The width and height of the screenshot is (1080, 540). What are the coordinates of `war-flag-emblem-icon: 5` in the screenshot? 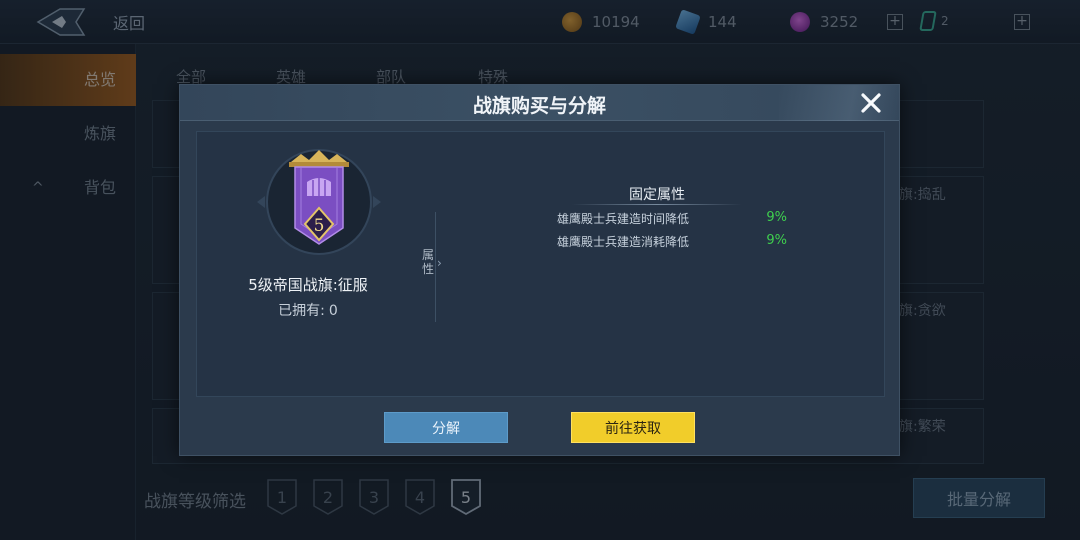 It's located at (319, 203).